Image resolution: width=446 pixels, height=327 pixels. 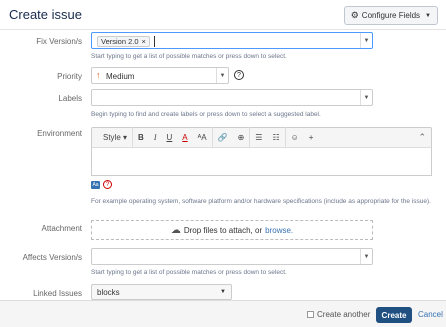 I want to click on create-another-option: Create another, so click(x=338, y=314).